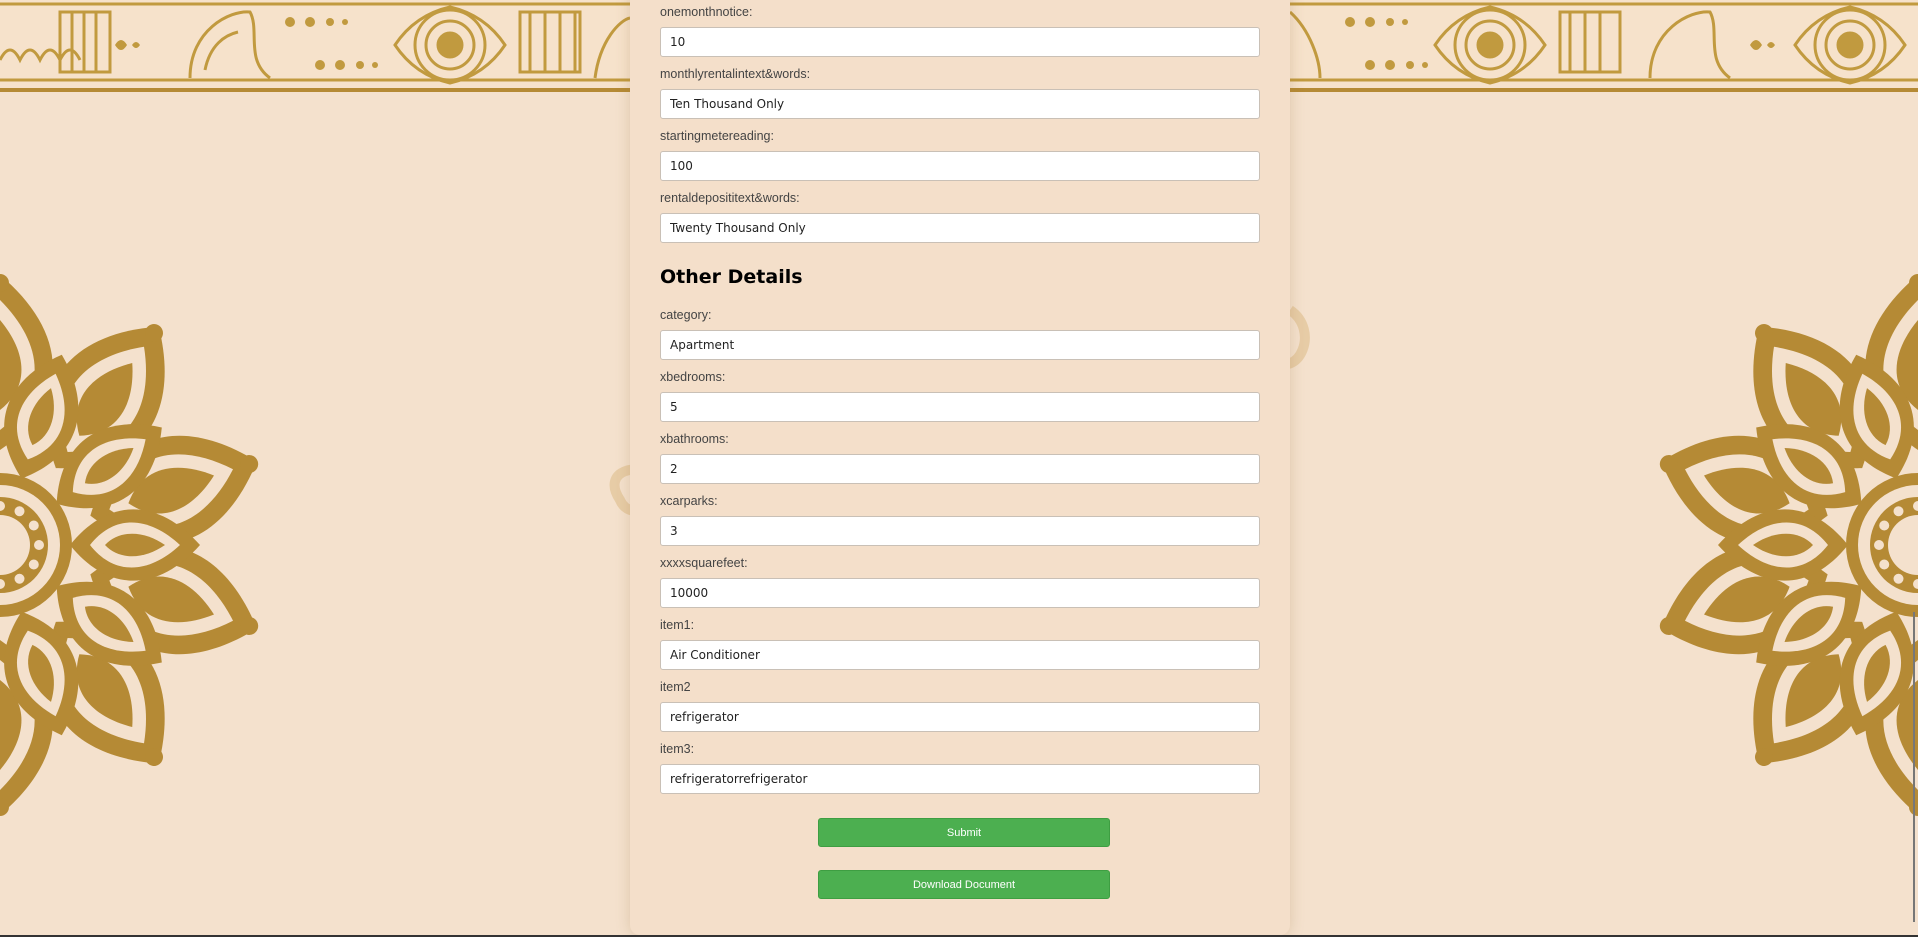  What do you see at coordinates (735, 74) in the screenshot?
I see `monthly-rental-label: monthlyrentalintext&words:` at bounding box center [735, 74].